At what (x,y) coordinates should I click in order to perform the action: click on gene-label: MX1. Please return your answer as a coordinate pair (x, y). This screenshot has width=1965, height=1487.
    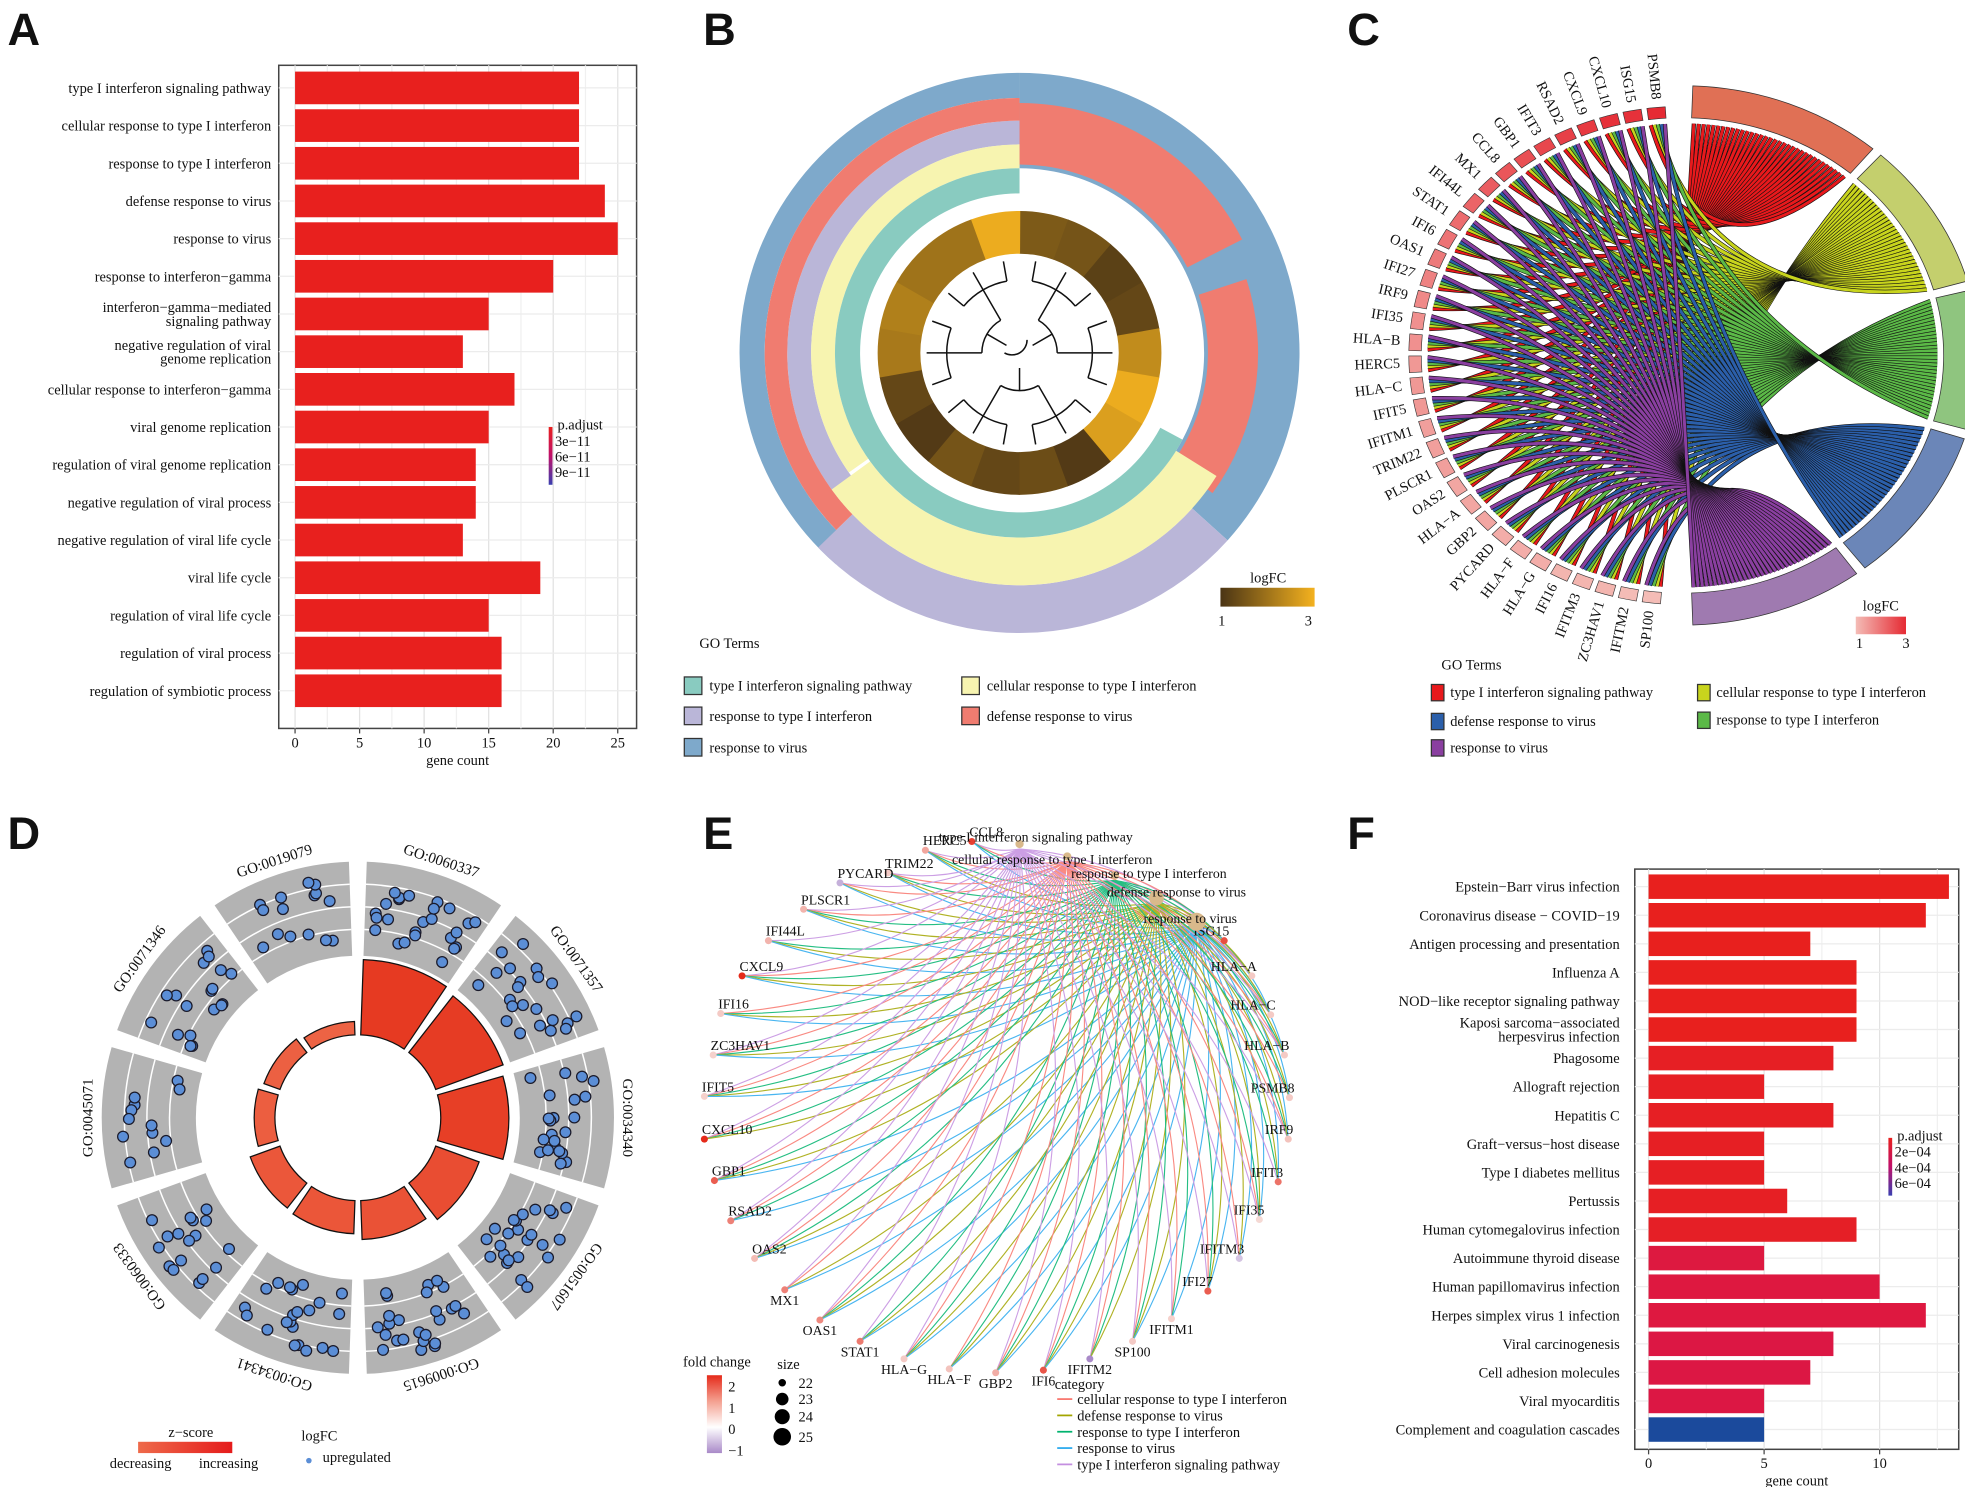
    Looking at the image, I should click on (784, 1300).